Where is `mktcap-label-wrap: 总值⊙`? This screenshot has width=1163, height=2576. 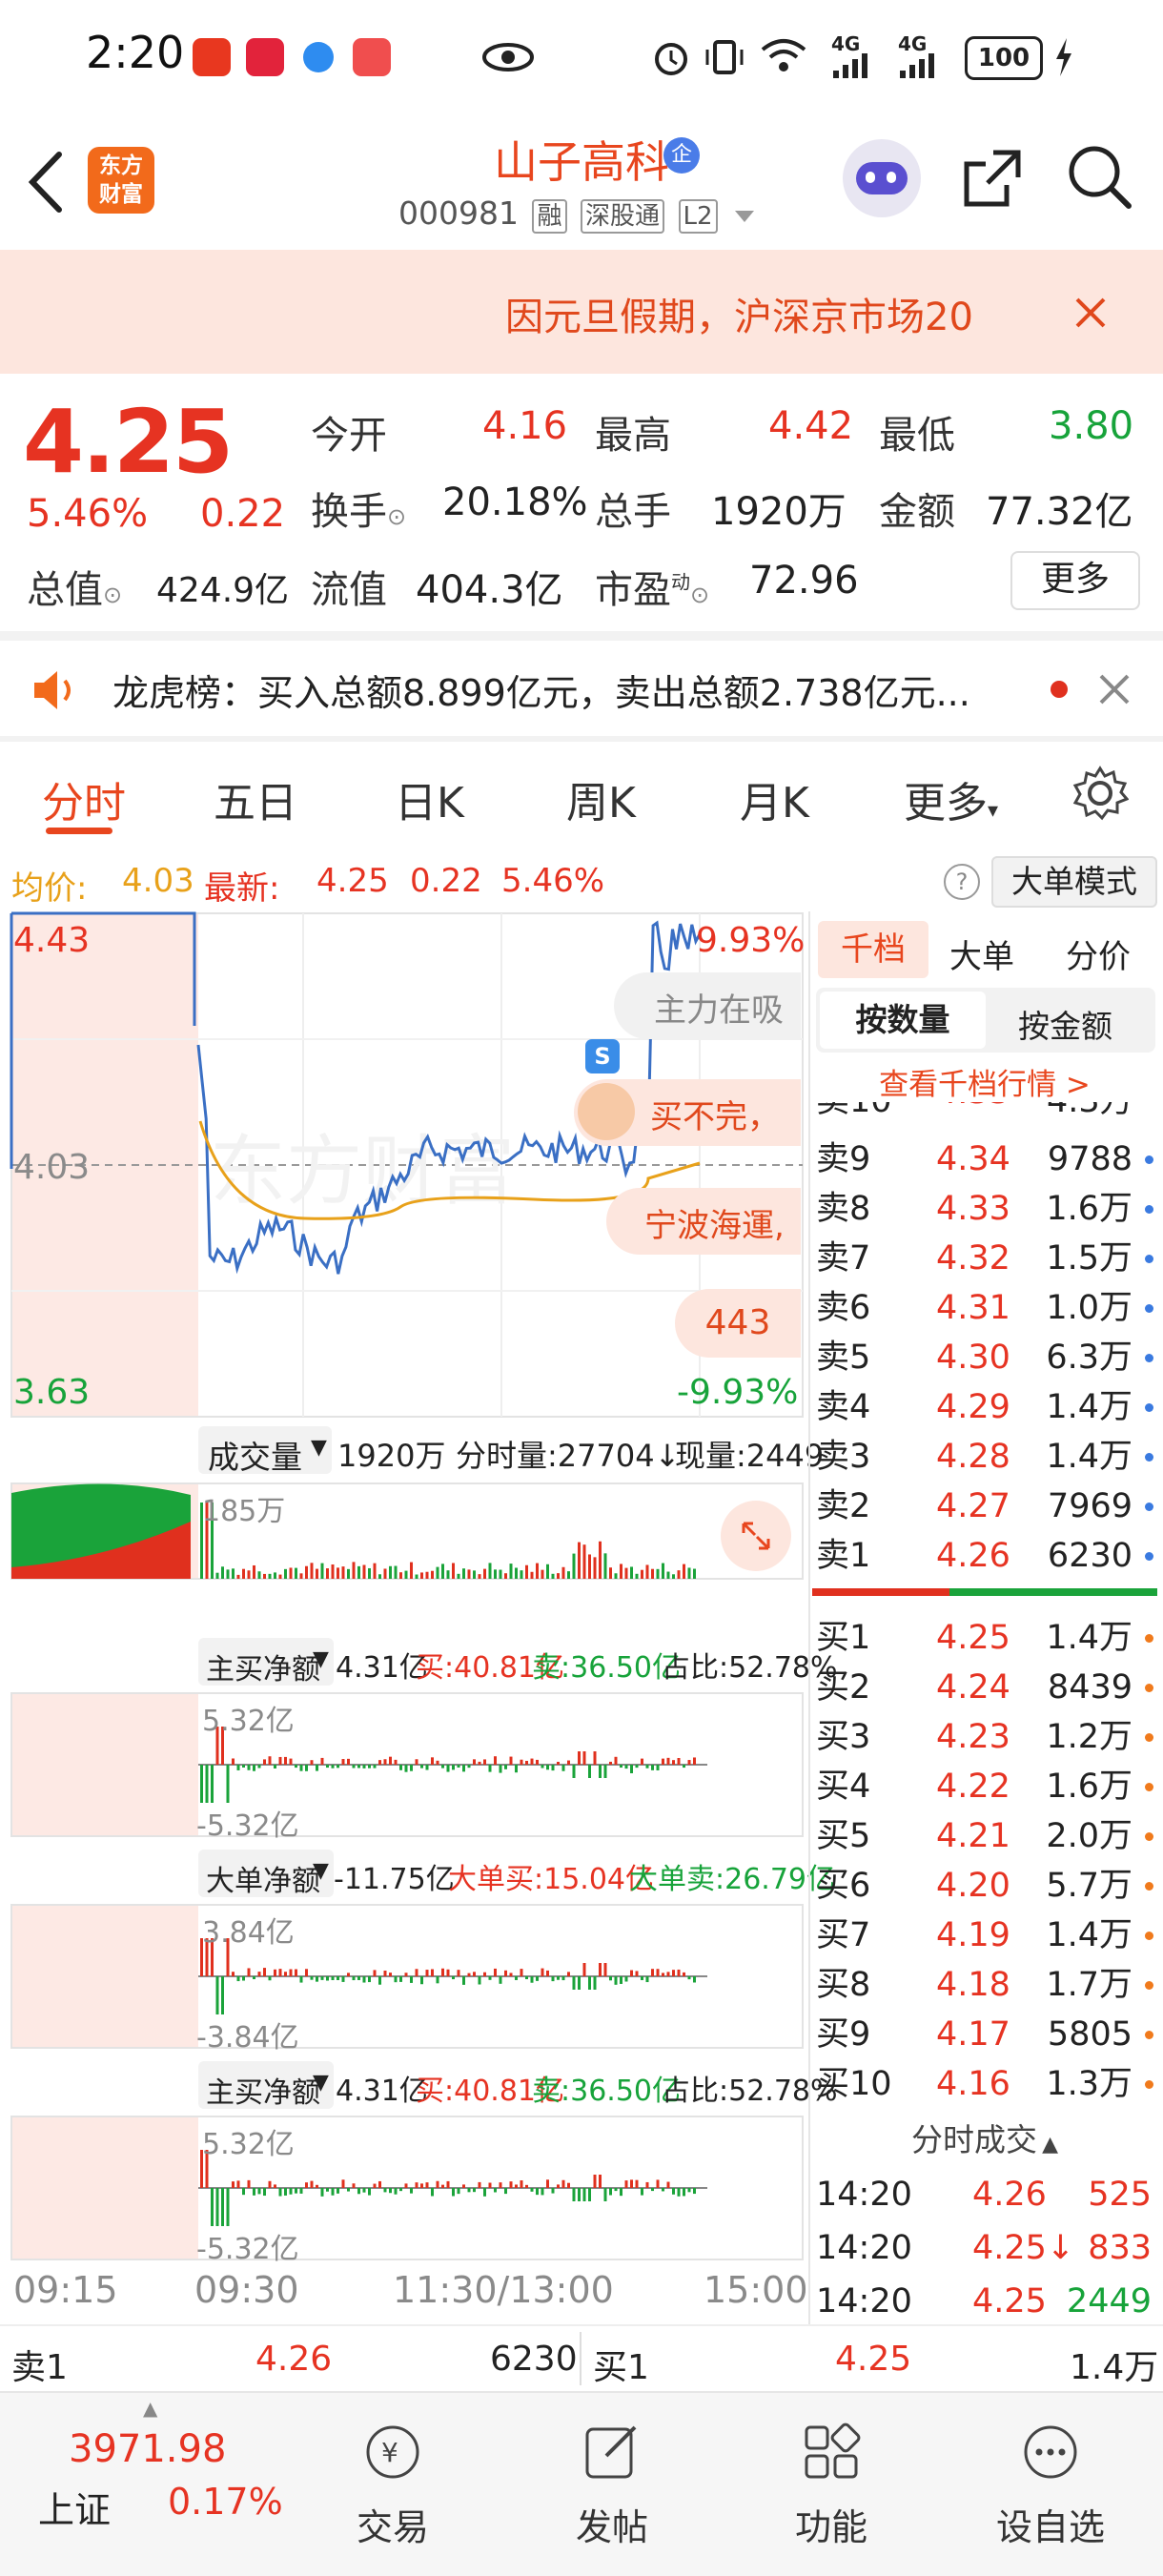
mktcap-label-wrap: 总值⊙ is located at coordinates (74, 587).